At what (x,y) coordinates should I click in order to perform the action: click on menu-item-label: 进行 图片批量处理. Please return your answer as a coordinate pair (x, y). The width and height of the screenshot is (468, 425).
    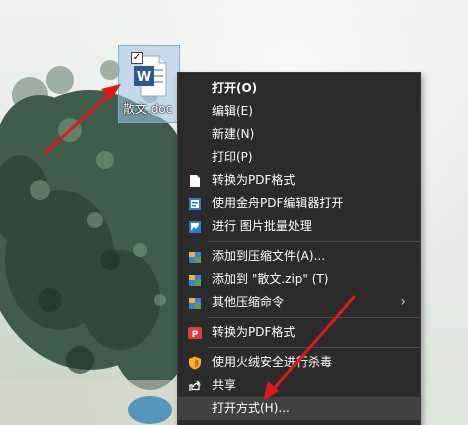
    Looking at the image, I should click on (262, 226).